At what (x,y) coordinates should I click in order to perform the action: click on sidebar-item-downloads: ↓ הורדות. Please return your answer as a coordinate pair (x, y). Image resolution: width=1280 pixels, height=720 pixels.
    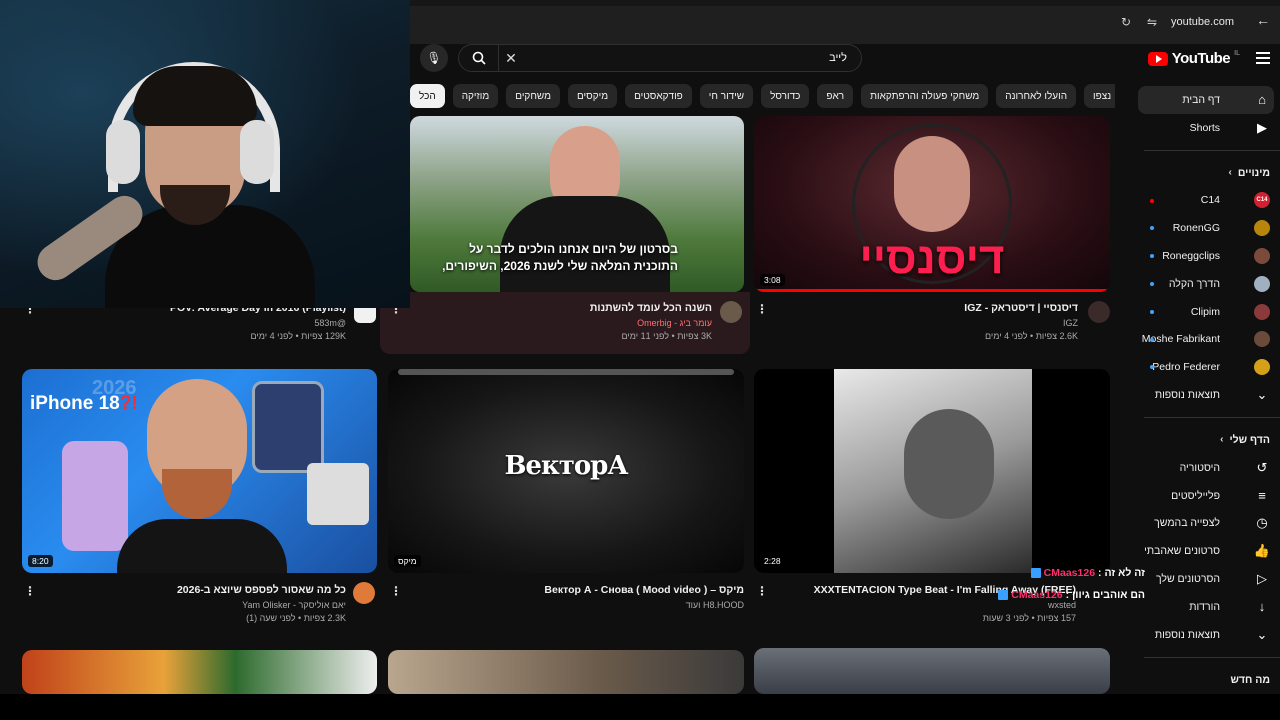
    Looking at the image, I should click on (1206, 607).